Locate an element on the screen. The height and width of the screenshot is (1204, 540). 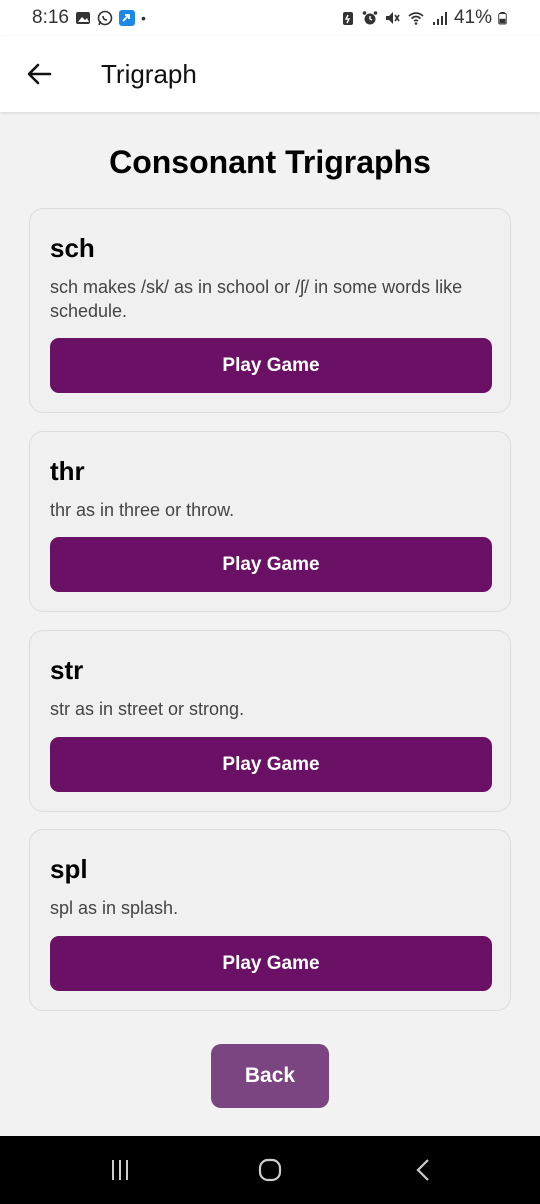
whatsapp-icon is located at coordinates (105, 18).